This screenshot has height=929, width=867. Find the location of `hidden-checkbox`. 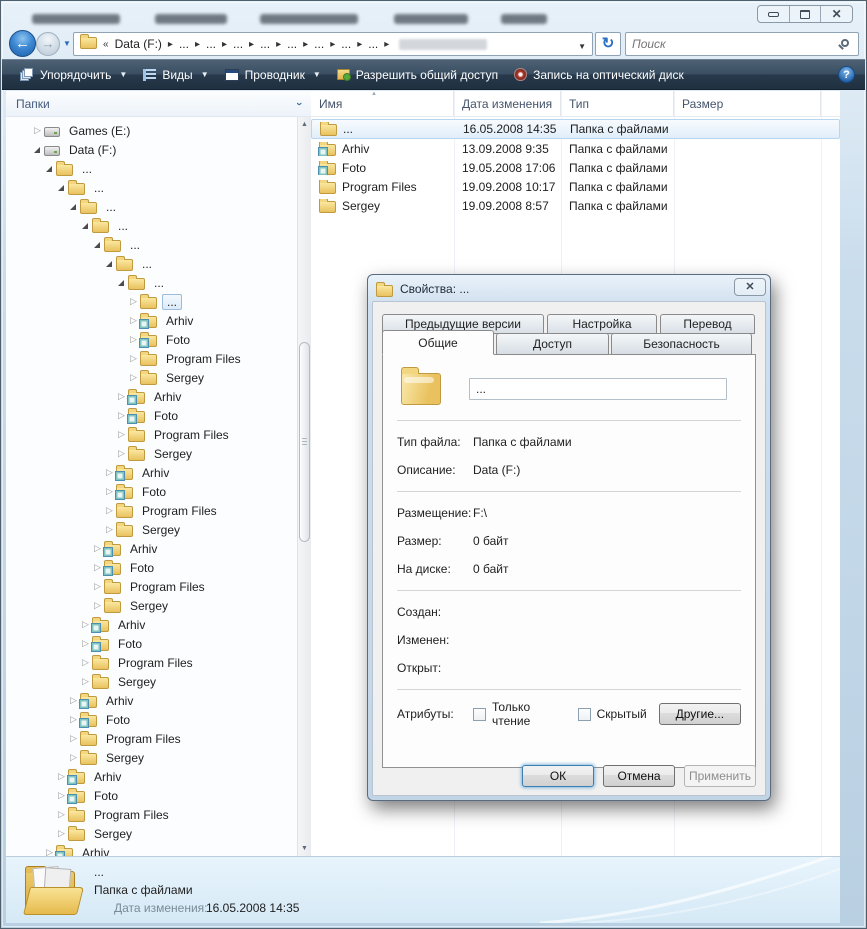

hidden-checkbox is located at coordinates (584, 714).